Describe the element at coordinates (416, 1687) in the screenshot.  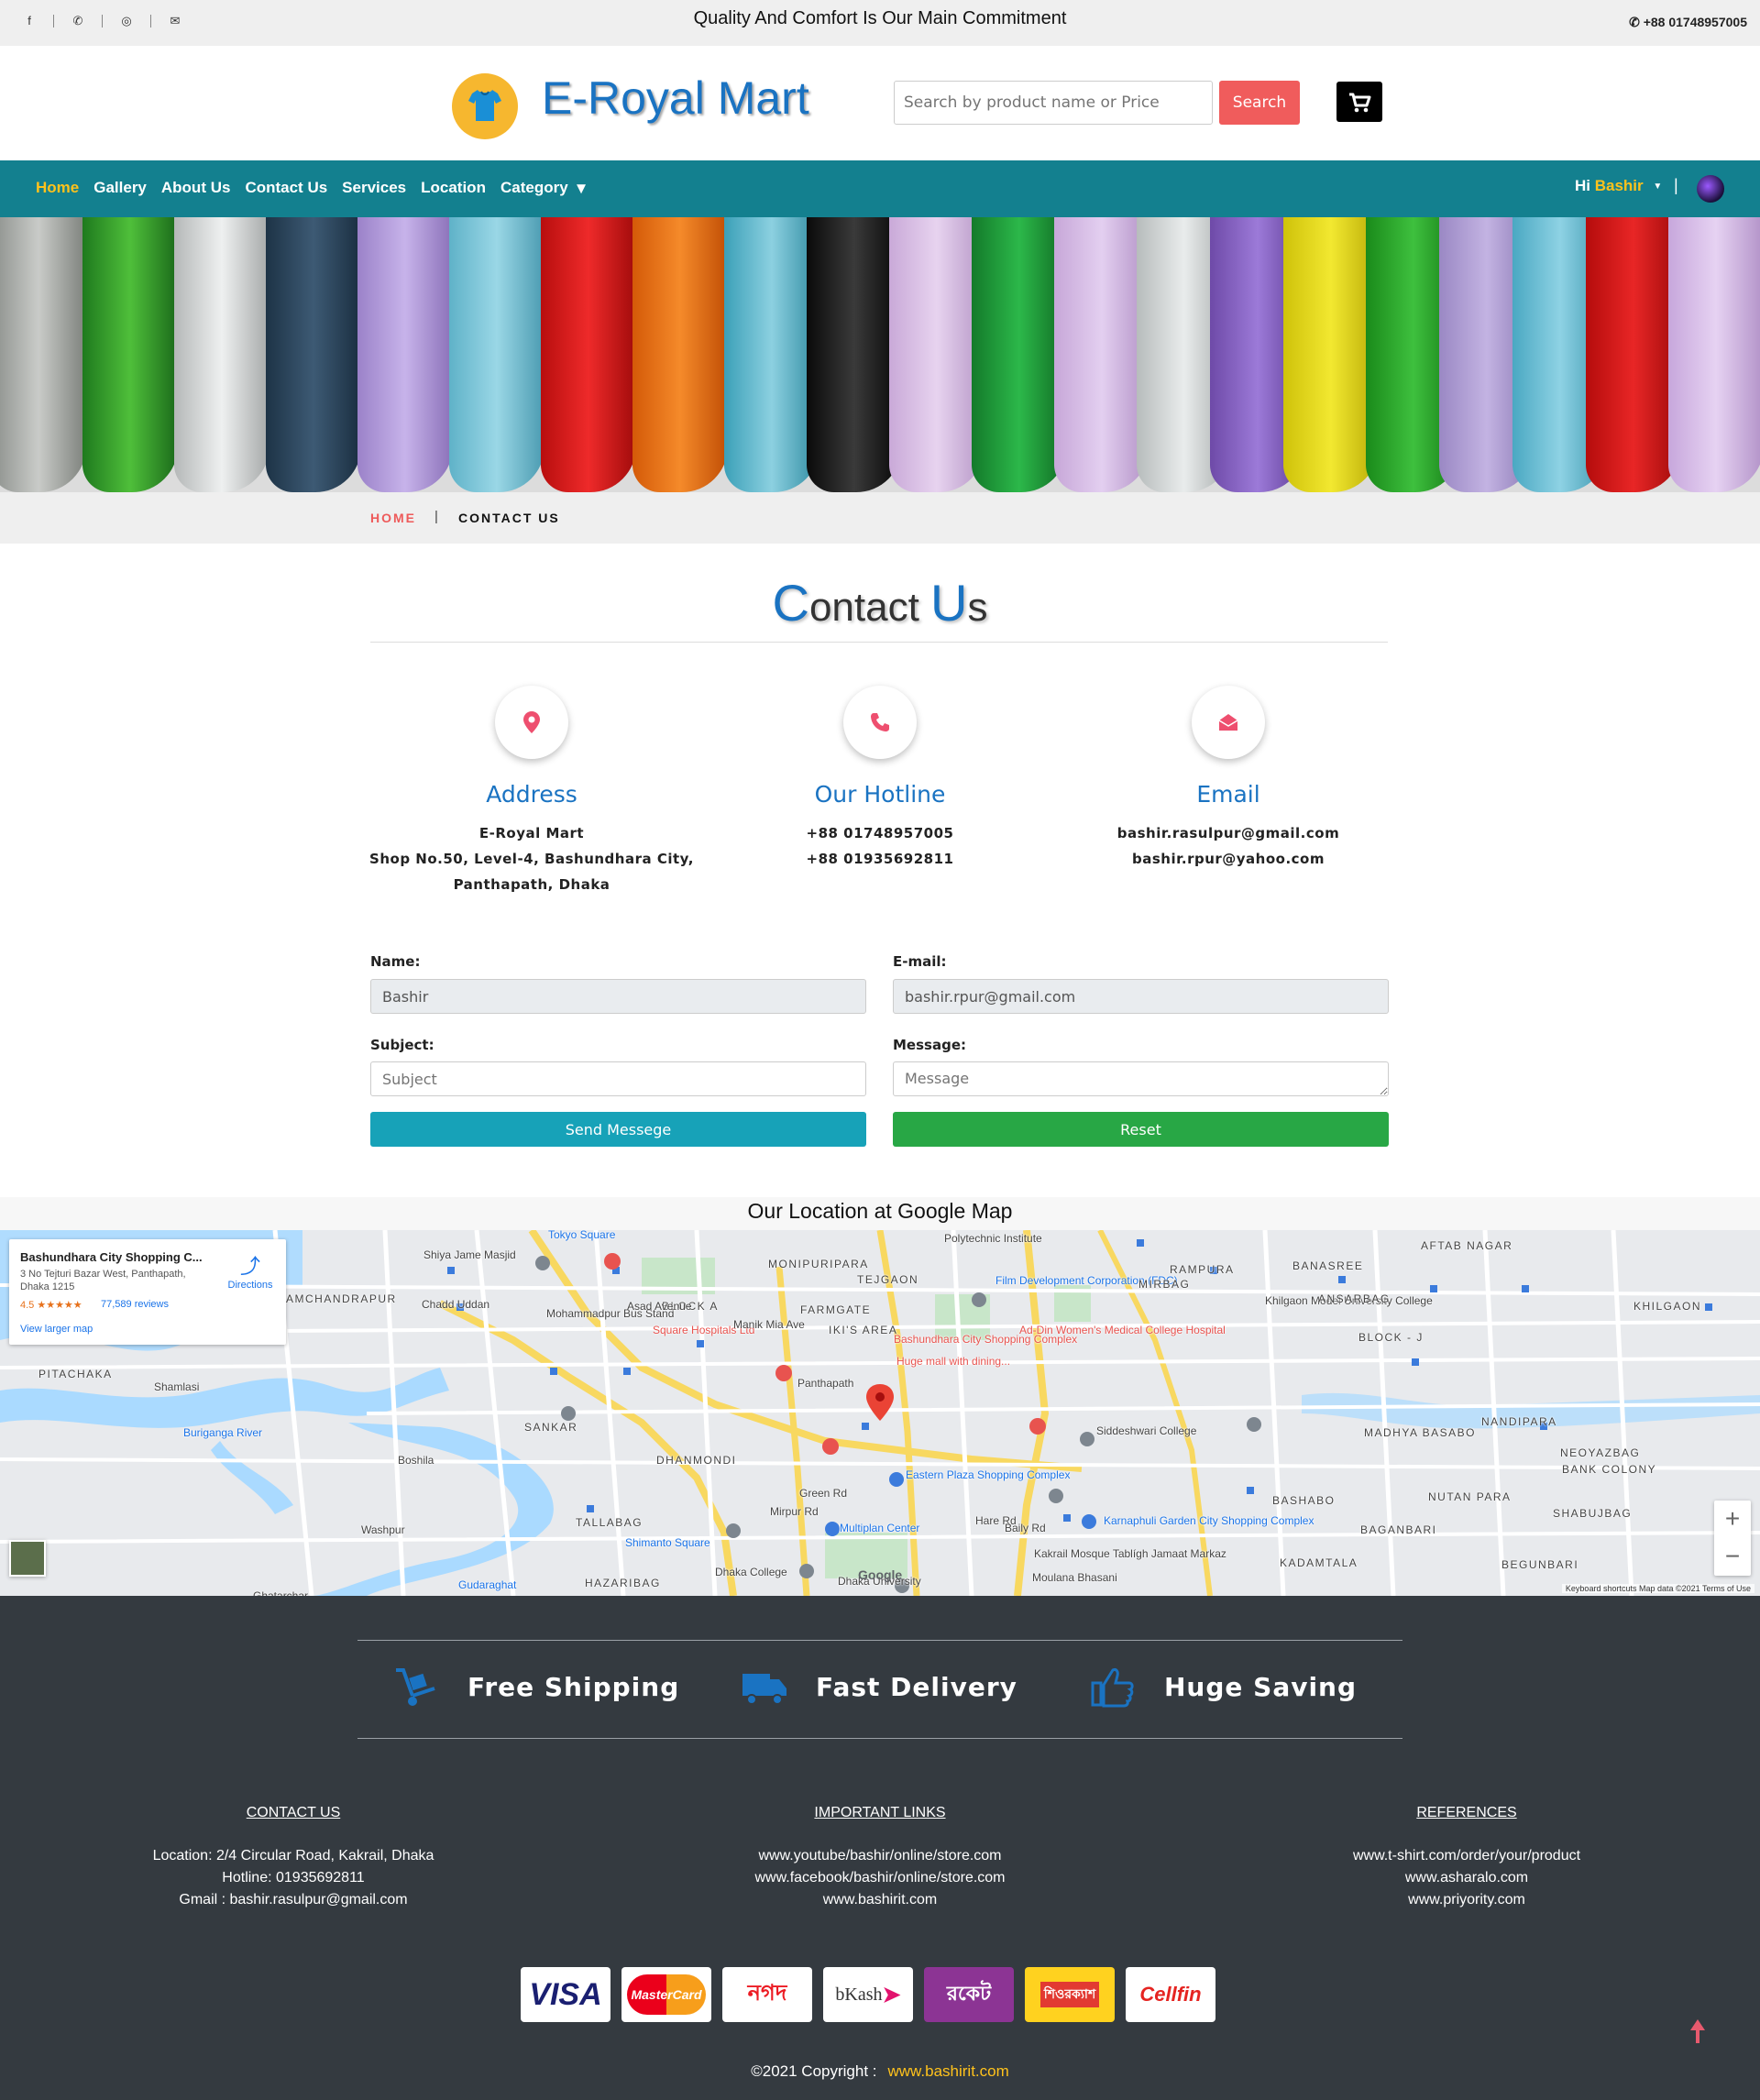
I see `dolly-icon` at that location.